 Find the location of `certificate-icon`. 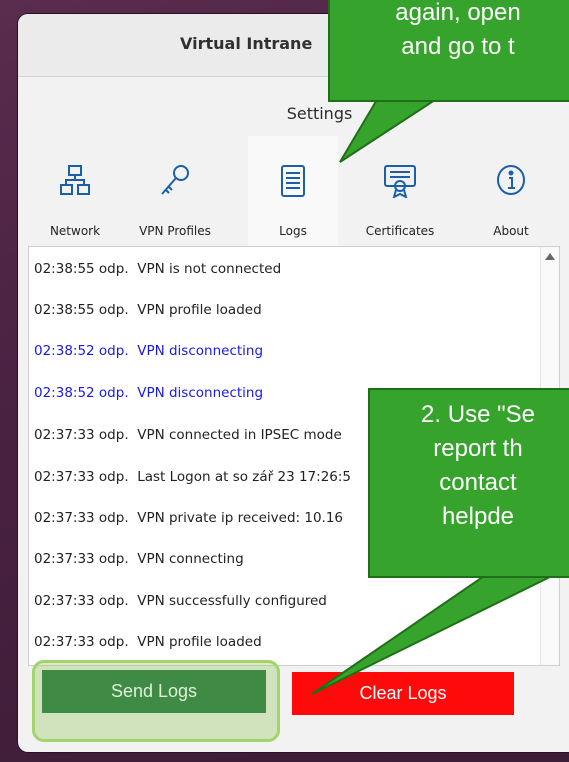

certificate-icon is located at coordinates (400, 181).